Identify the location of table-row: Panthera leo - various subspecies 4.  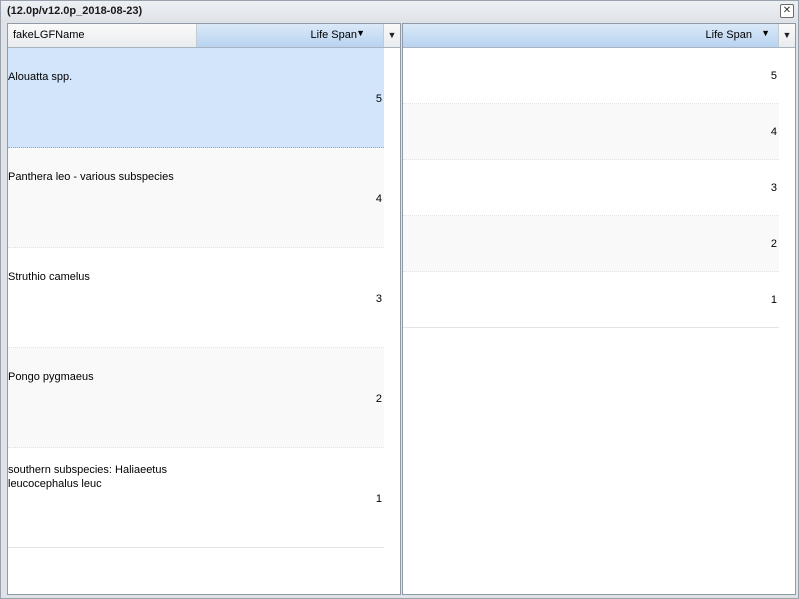
(196, 198).